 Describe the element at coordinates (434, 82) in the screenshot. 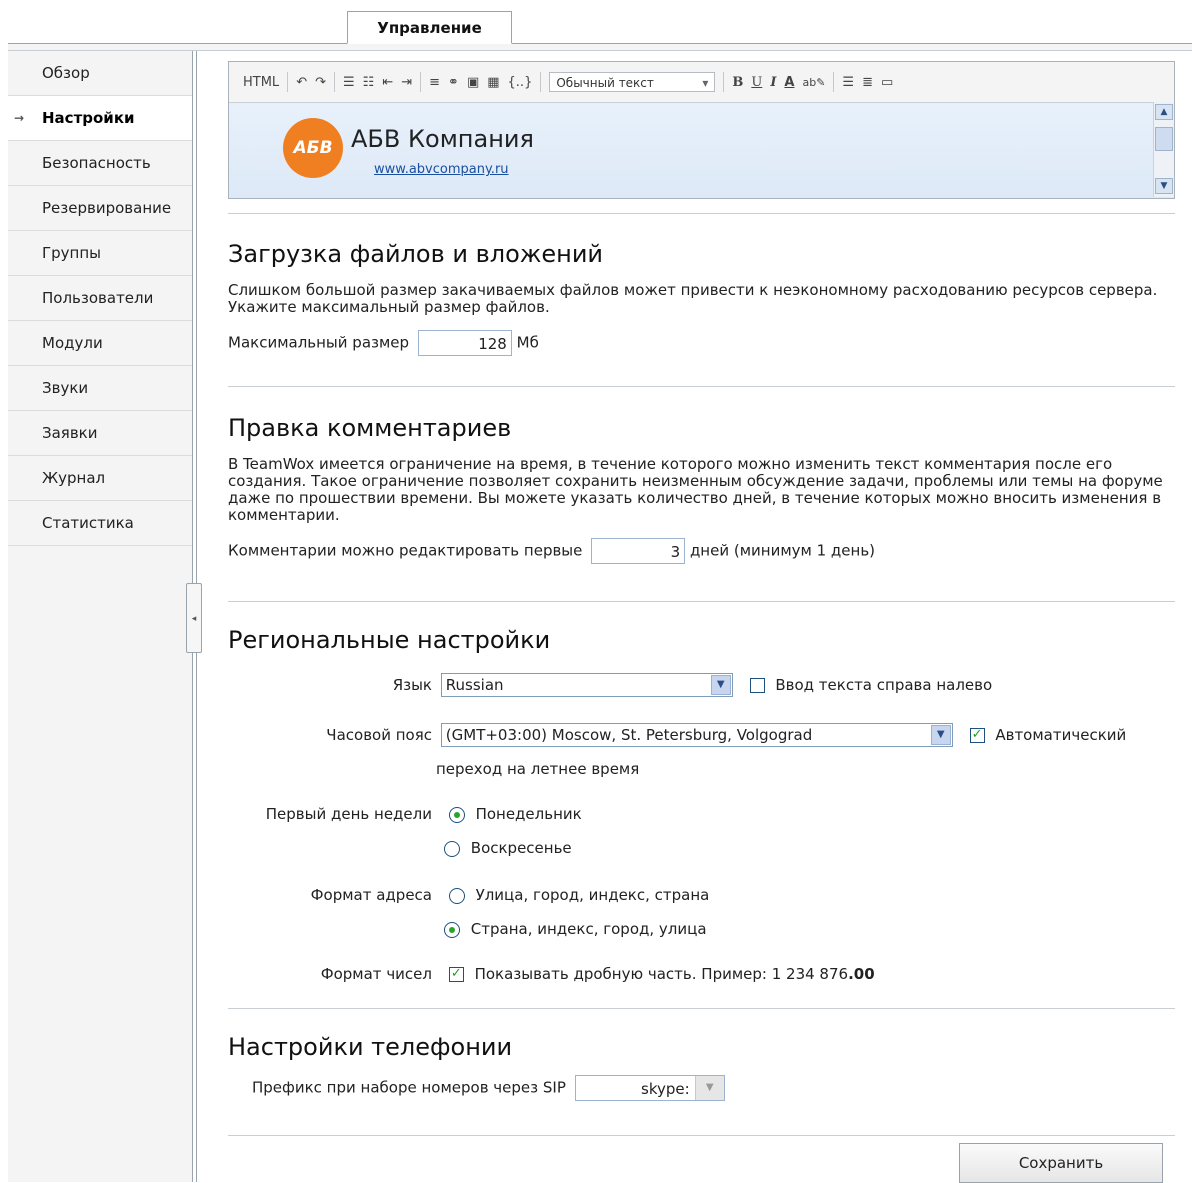

I see `horizontal-rule-icon: ≡` at that location.